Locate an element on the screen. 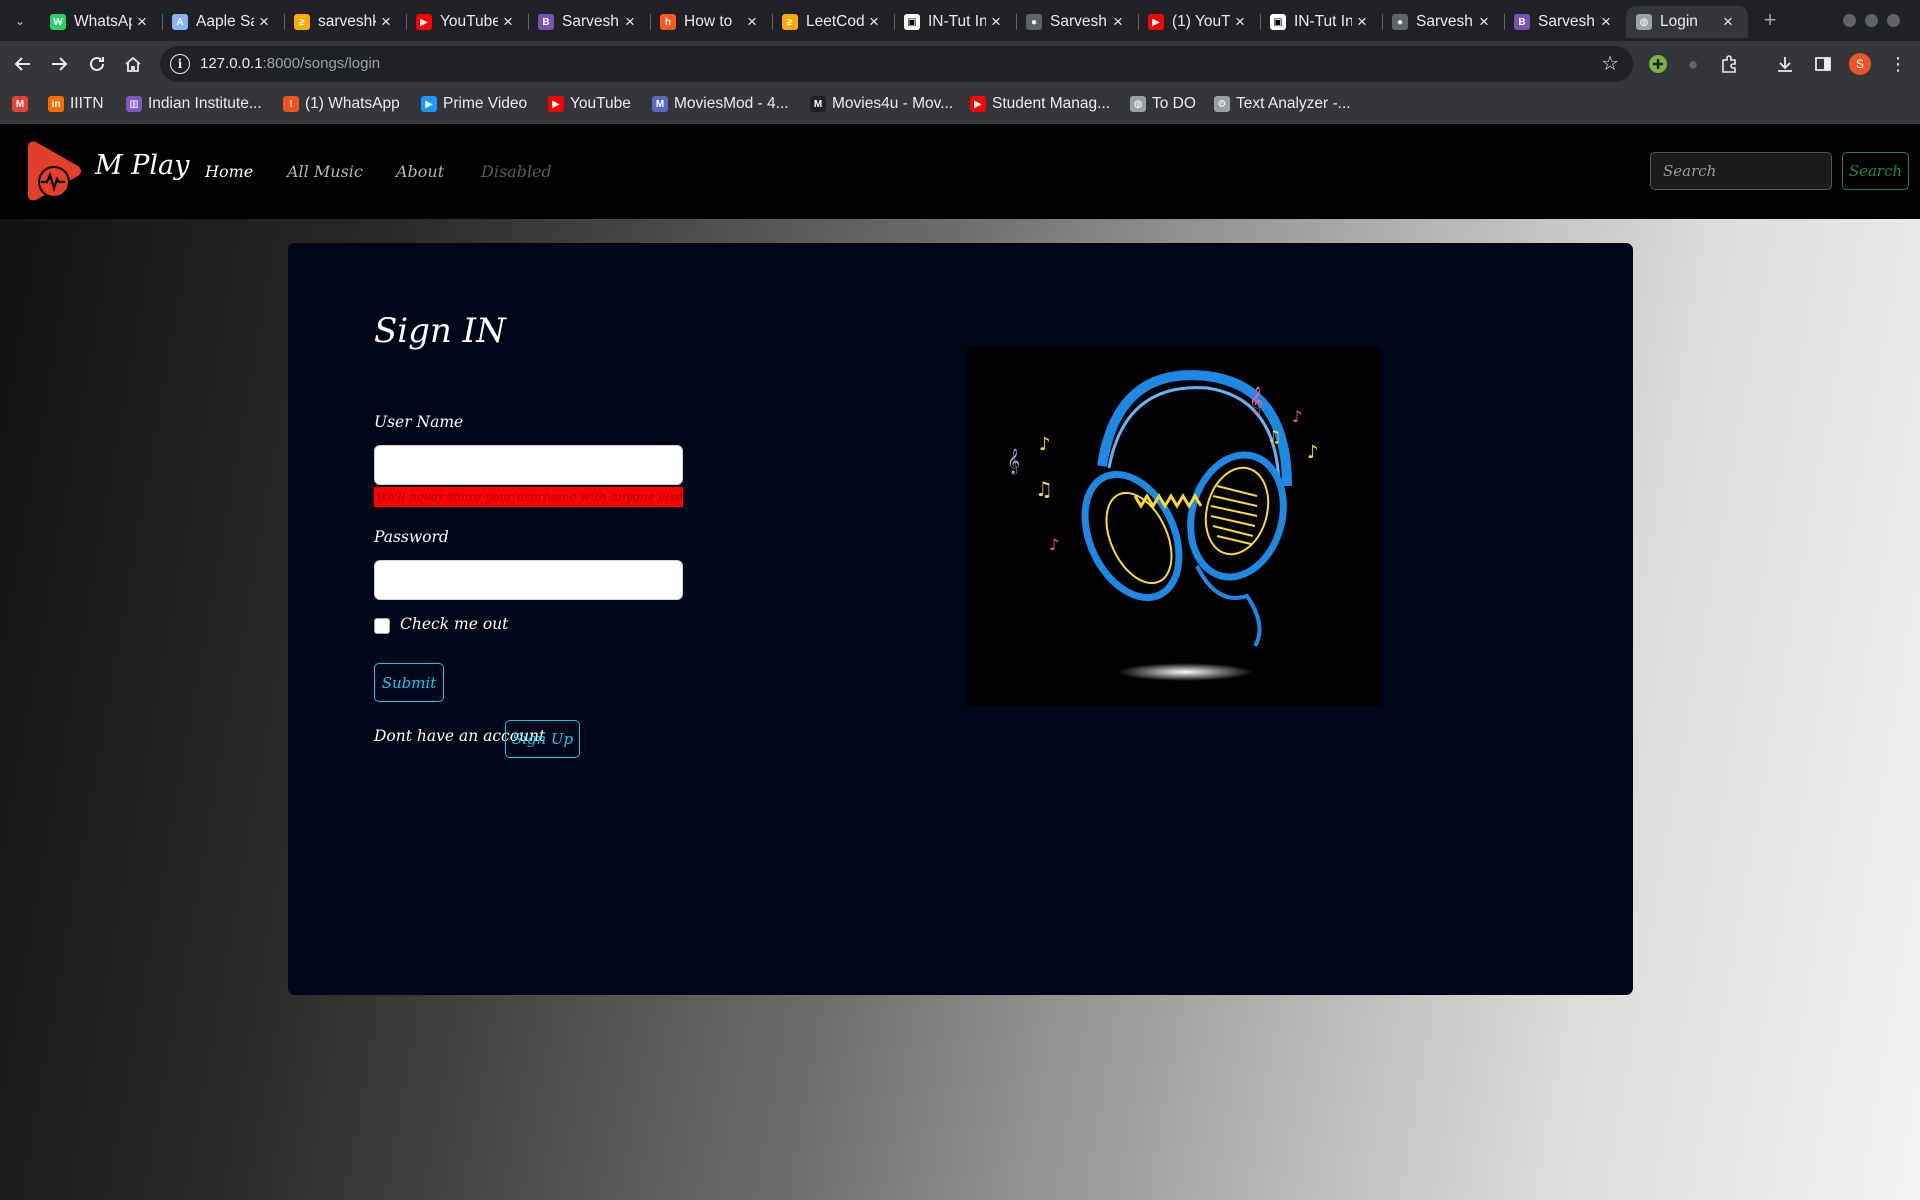  window-minimize-button is located at coordinates (1849, 20).